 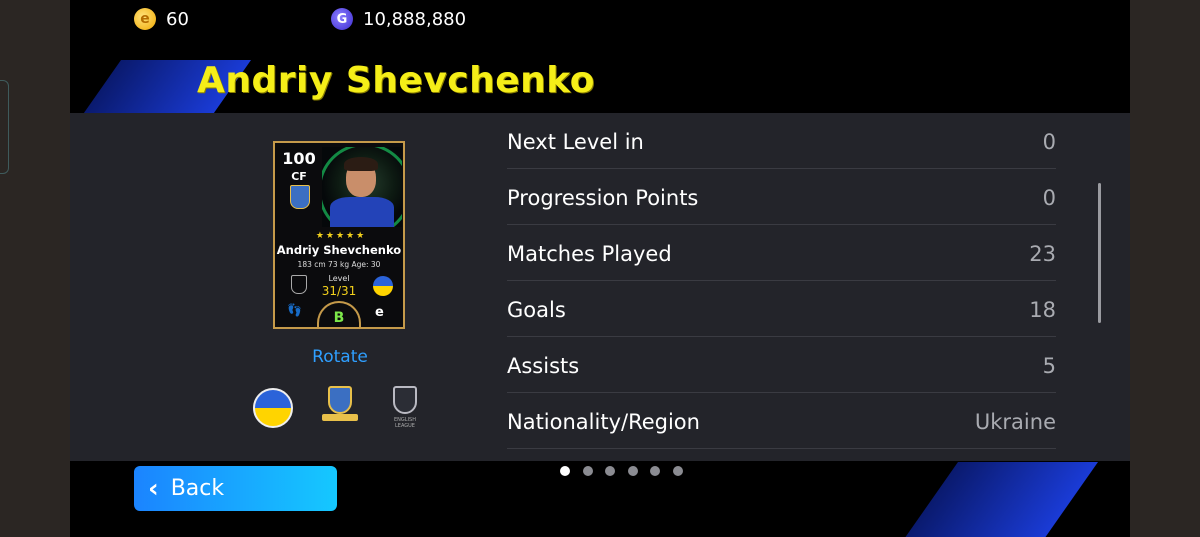 I want to click on gp-display: G 10,888,880, so click(x=398, y=19).